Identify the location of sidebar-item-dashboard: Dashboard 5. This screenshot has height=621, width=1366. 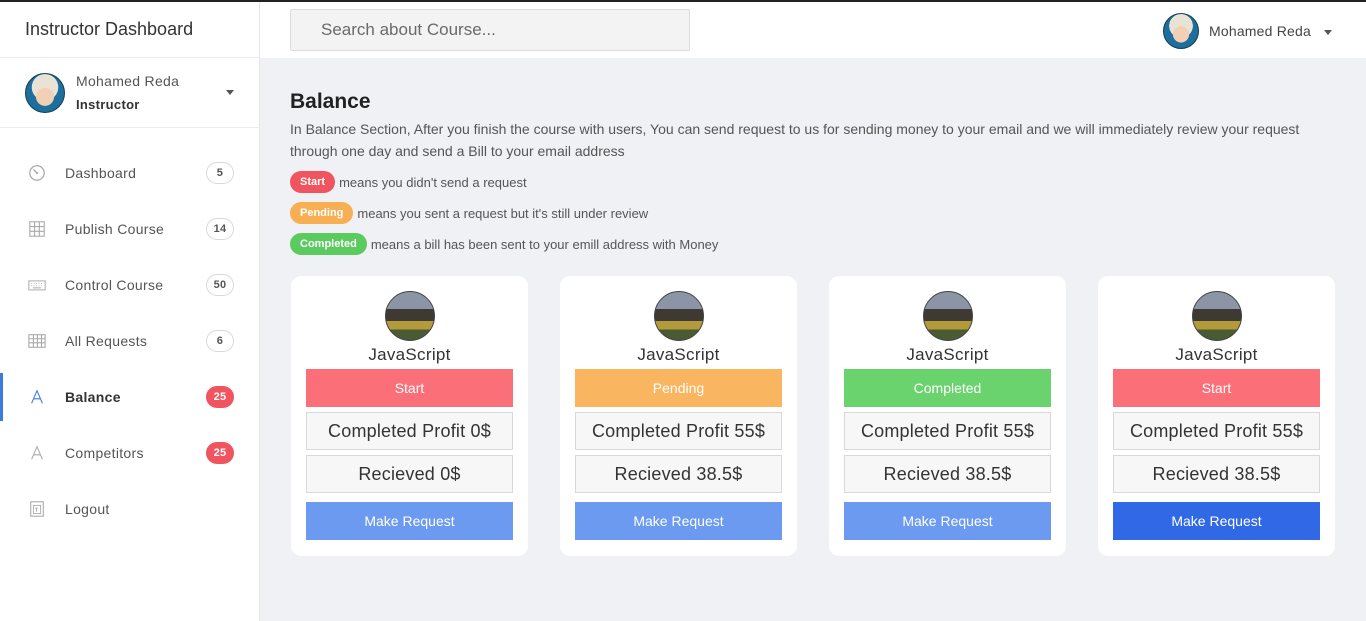
(129, 173).